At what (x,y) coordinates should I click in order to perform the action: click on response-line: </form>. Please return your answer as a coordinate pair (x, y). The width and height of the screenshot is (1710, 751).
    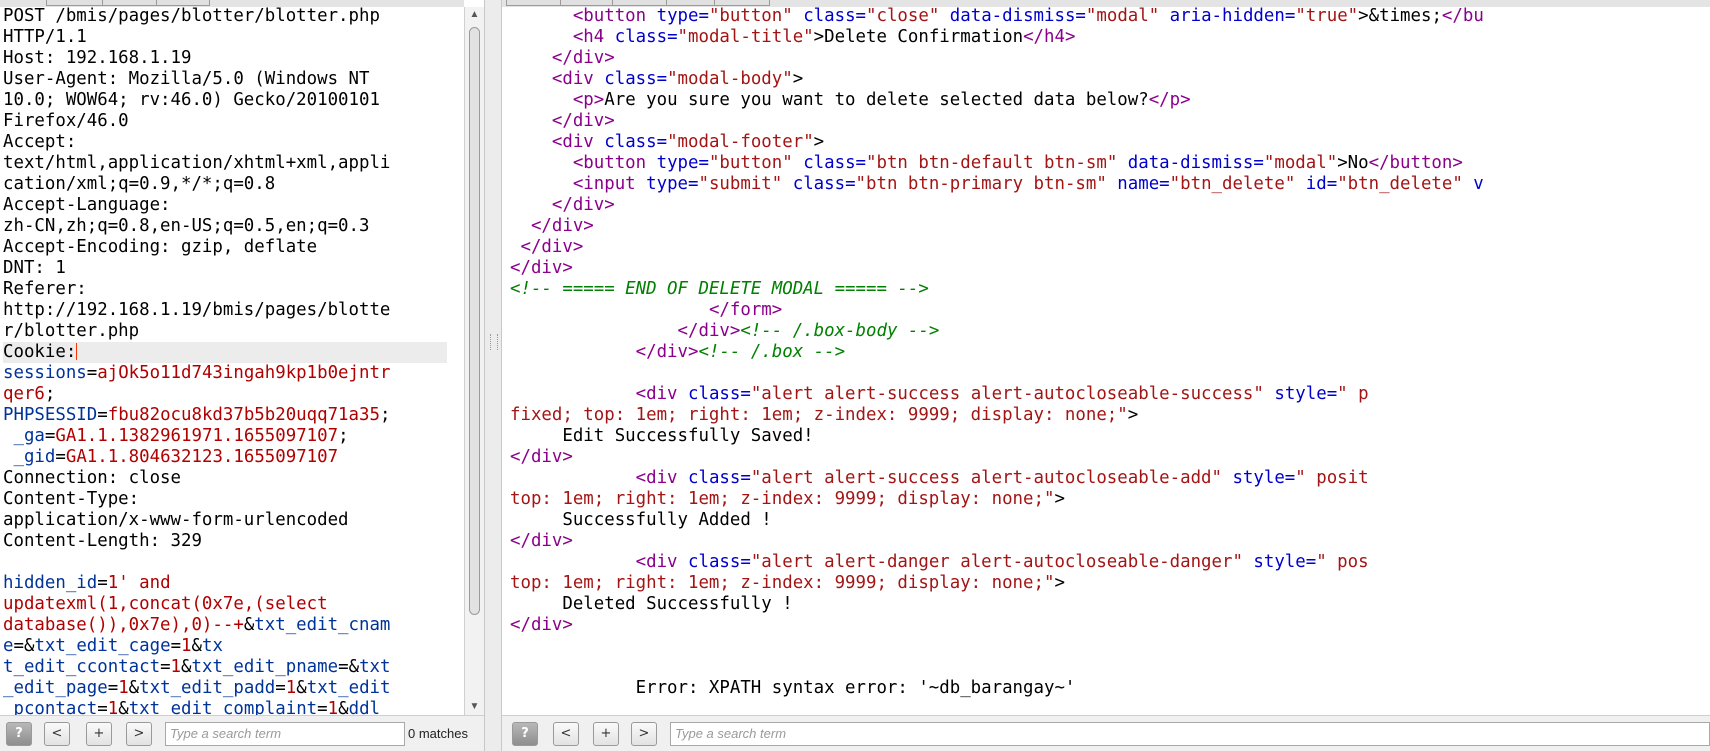
    Looking at the image, I should click on (997, 310).